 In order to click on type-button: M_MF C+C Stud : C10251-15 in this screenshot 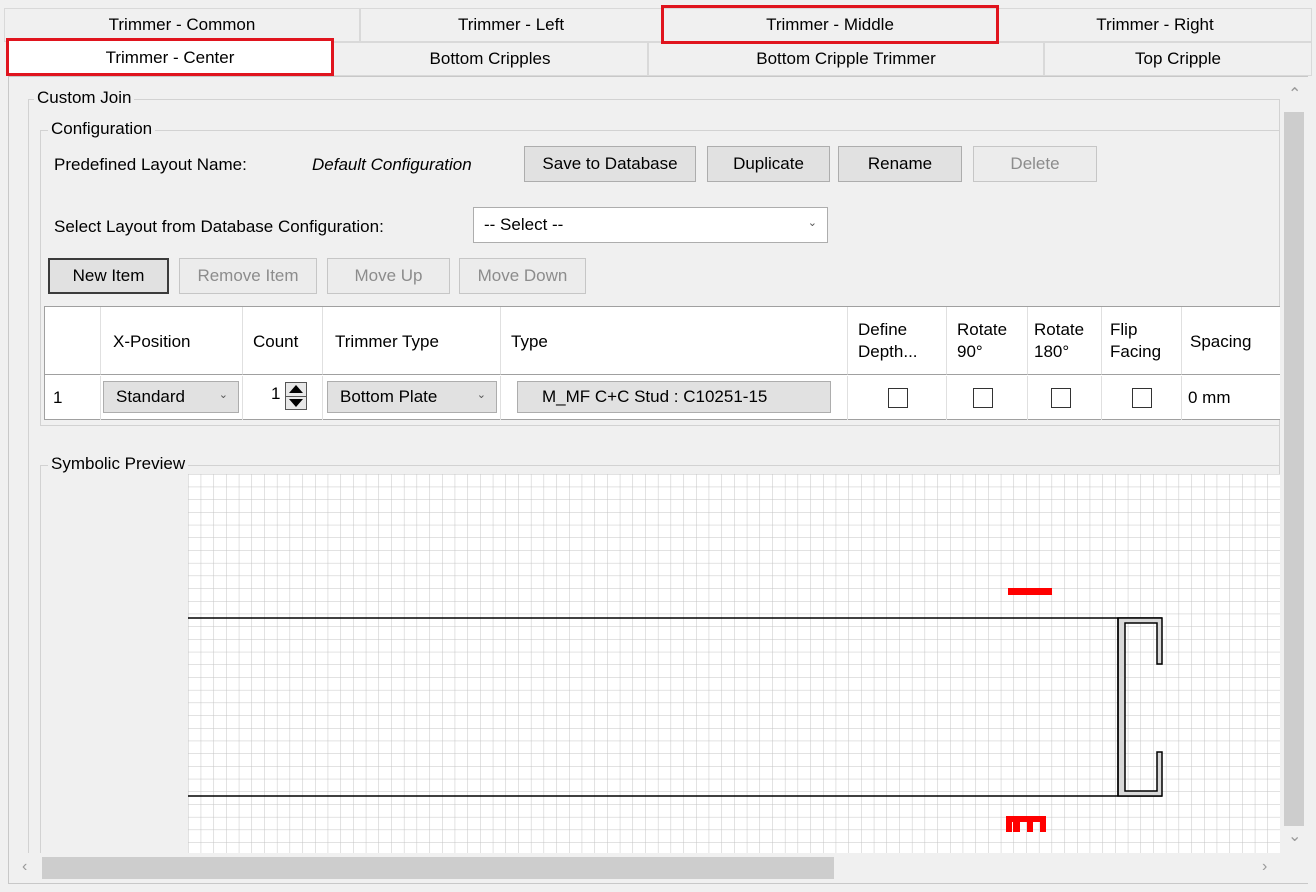, I will do `click(674, 397)`.